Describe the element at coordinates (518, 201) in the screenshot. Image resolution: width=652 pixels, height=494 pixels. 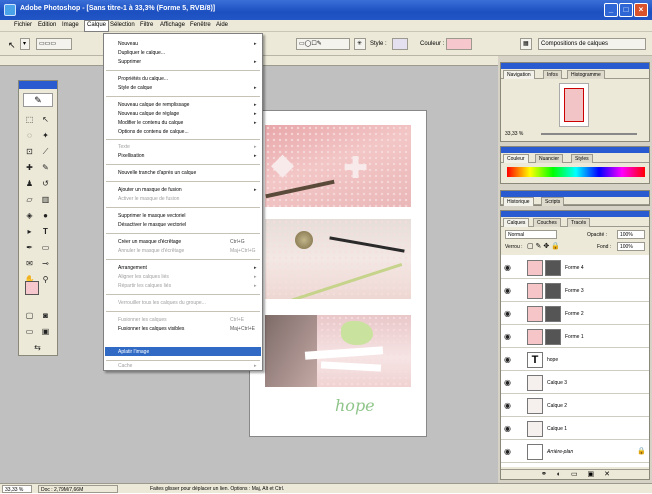
I see `tab-historique: Historique` at that location.